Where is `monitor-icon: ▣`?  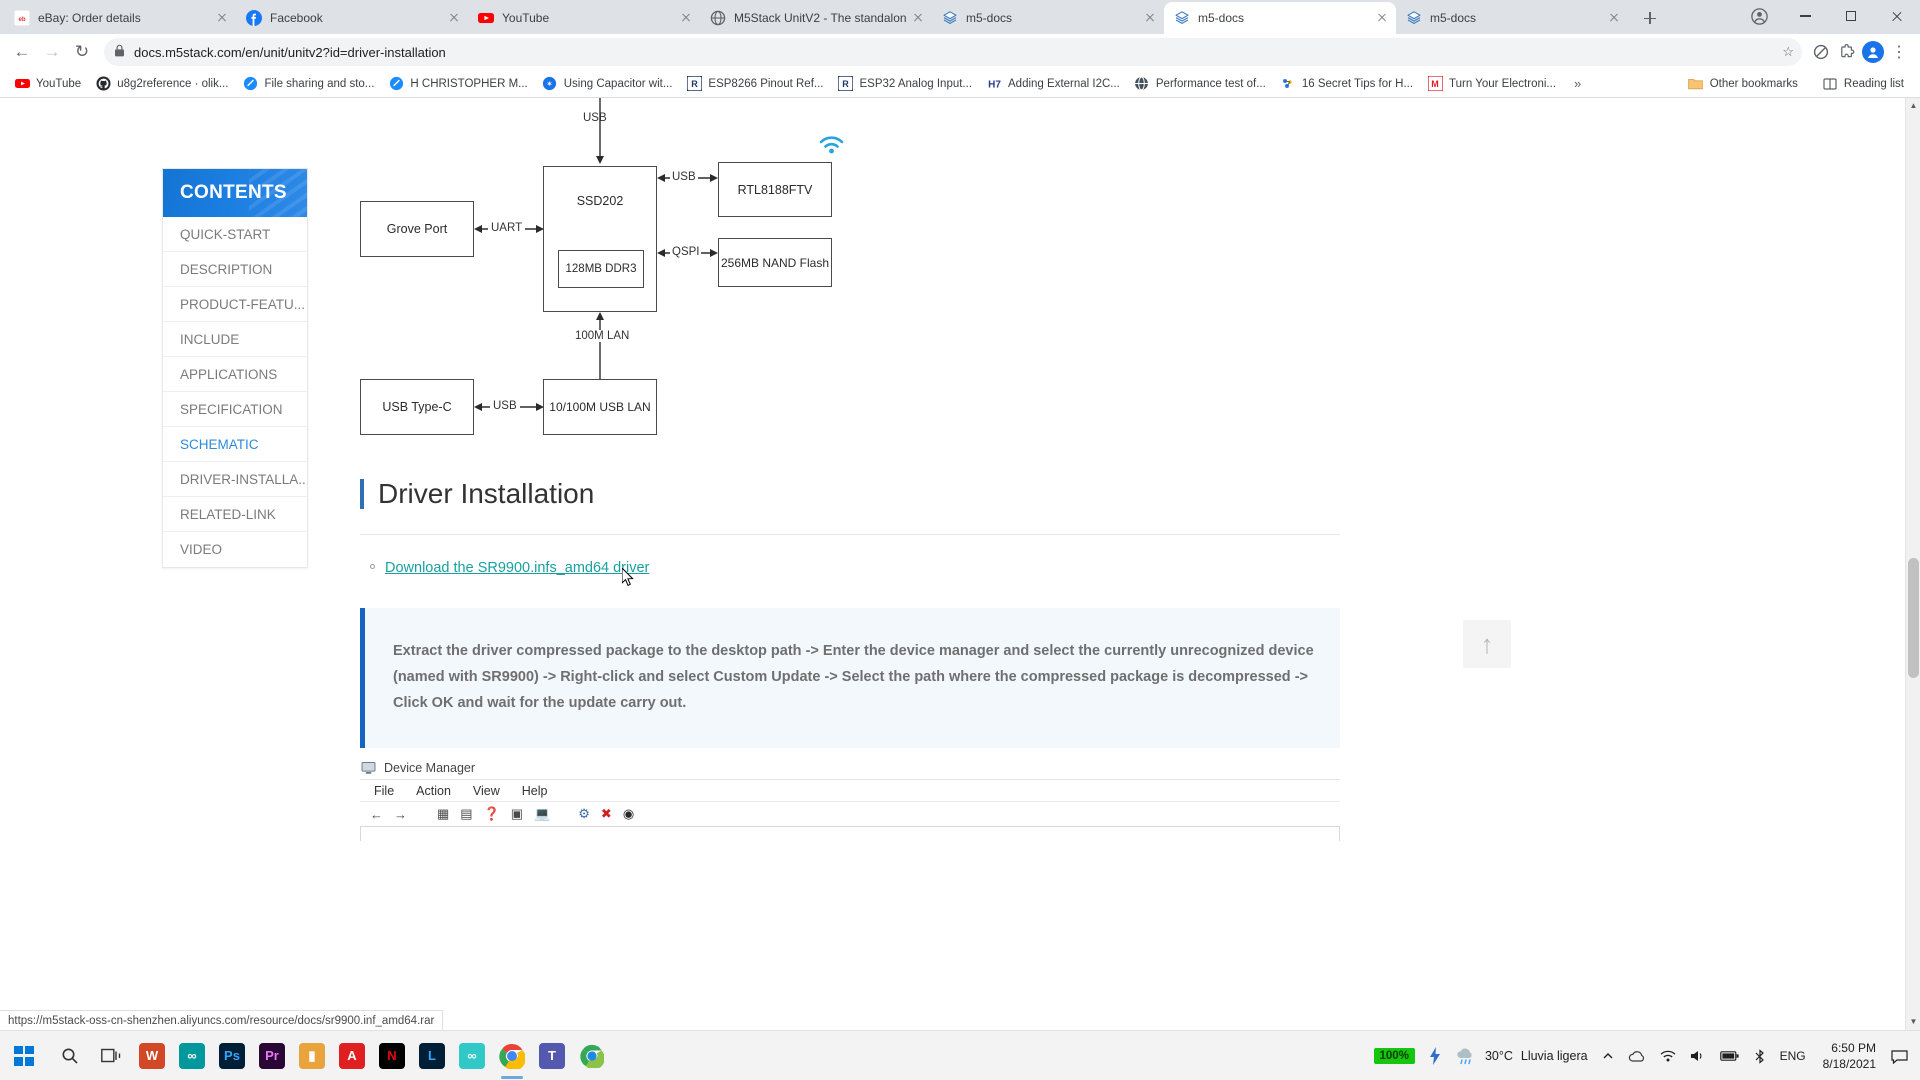 monitor-icon: ▣ is located at coordinates (517, 814).